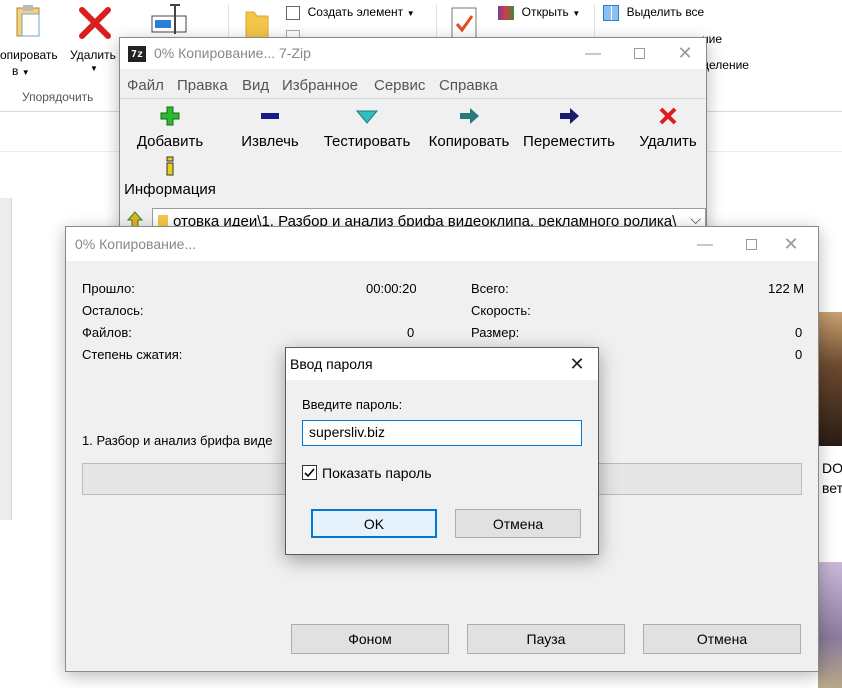  Describe the element at coordinates (6, 359) in the screenshot. I see `explorer-nav-pane` at that location.